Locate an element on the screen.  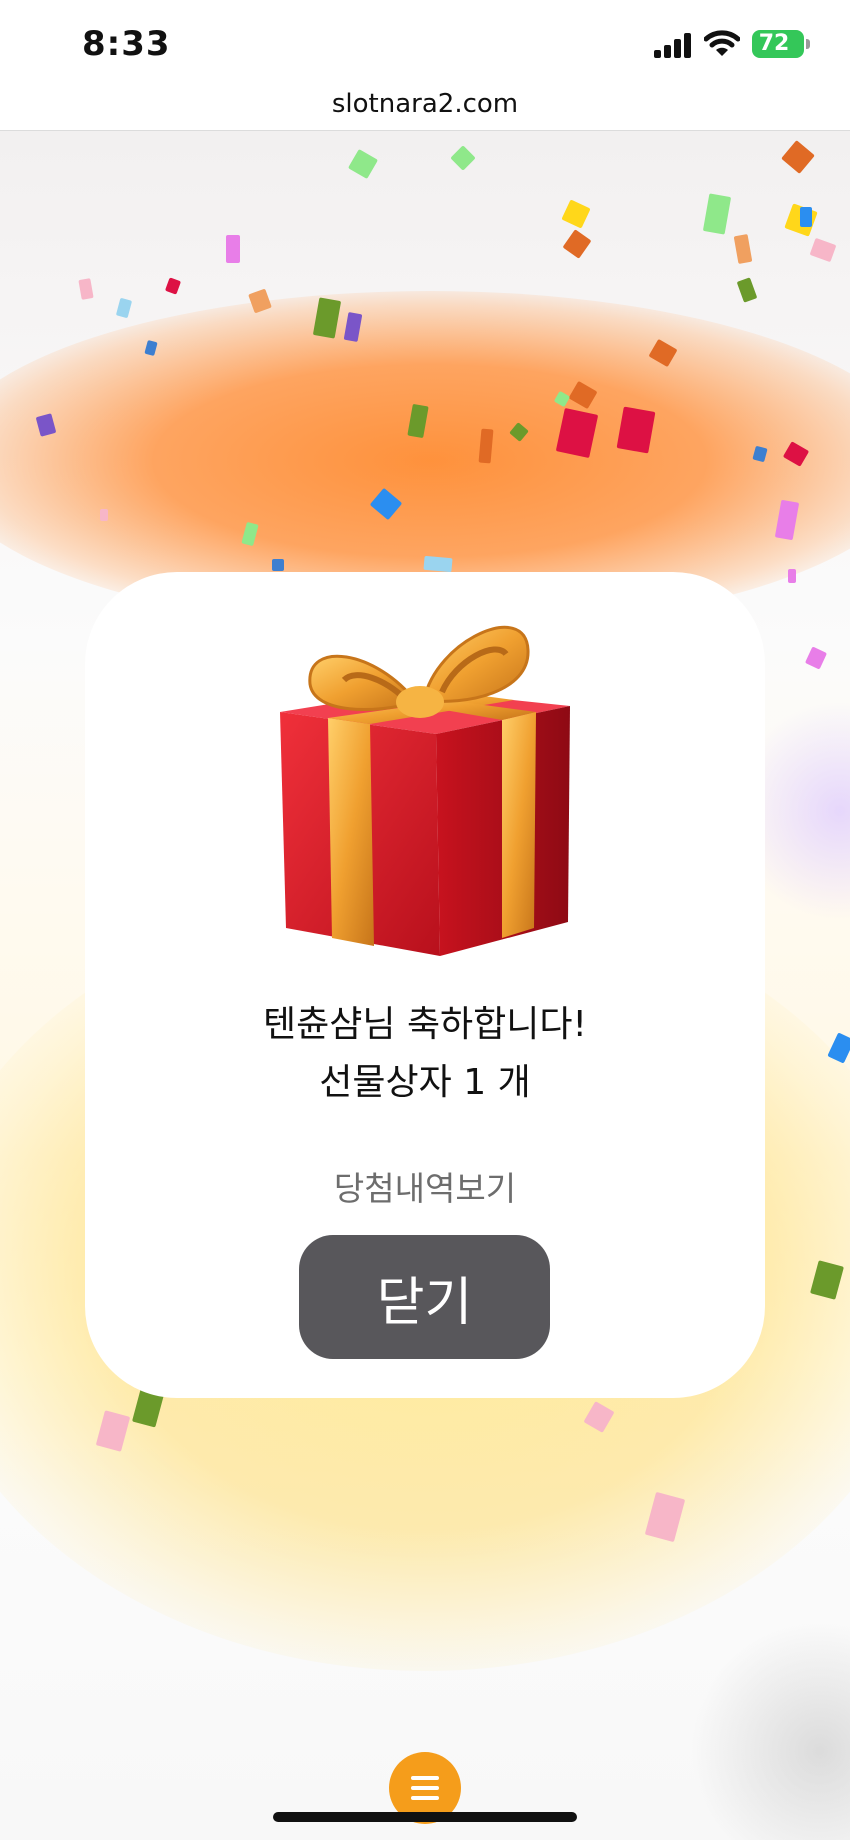
cellular-signal-icon is located at coordinates (674, 45).